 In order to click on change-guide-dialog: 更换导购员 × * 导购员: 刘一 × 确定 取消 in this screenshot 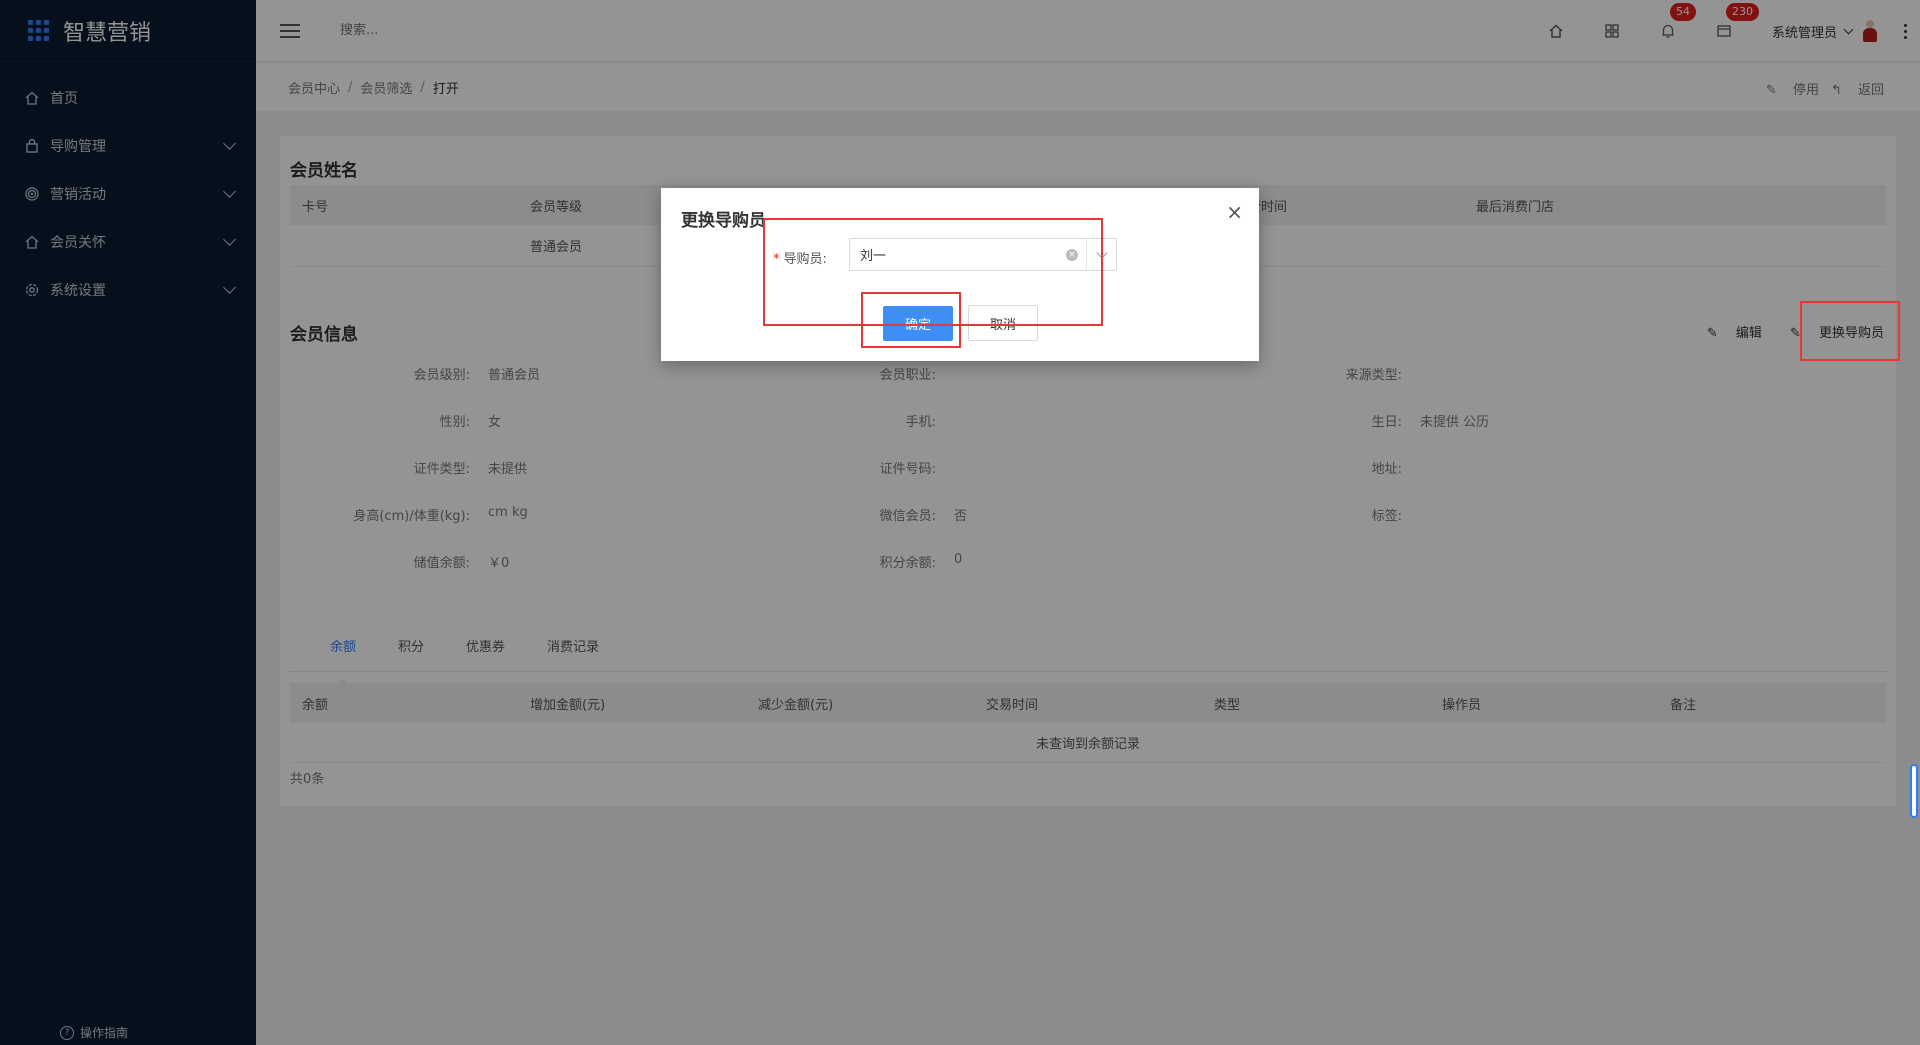, I will do `click(960, 274)`.